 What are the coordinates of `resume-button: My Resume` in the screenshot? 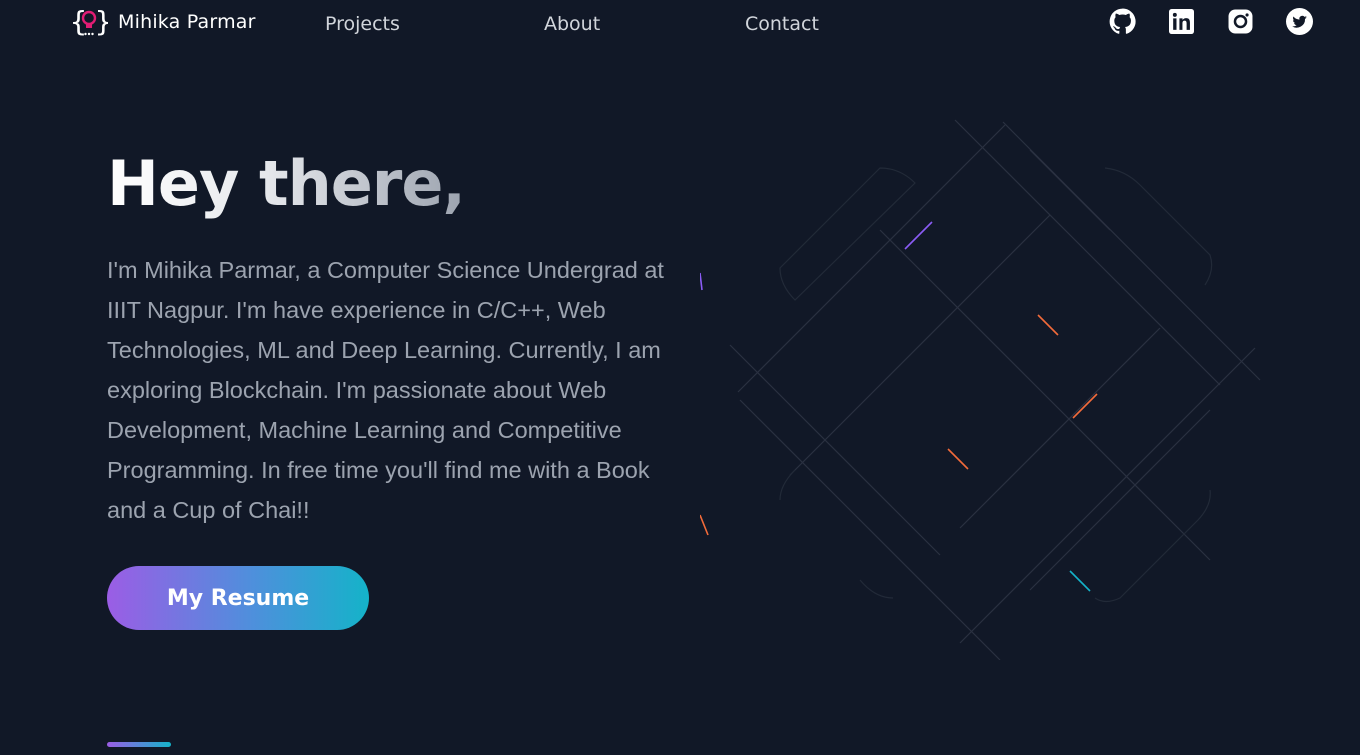 It's located at (238, 598).